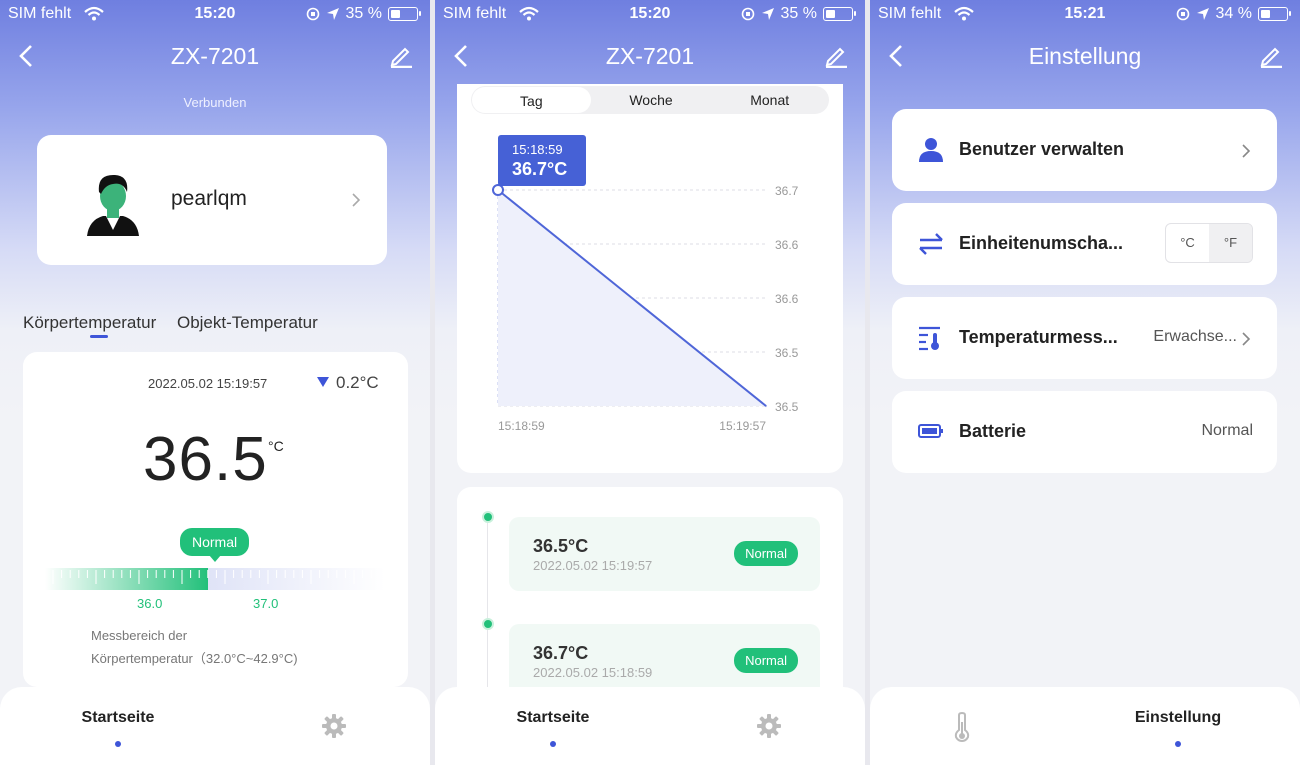  What do you see at coordinates (1227, 430) in the screenshot?
I see `settings-row-value: Normal` at bounding box center [1227, 430].